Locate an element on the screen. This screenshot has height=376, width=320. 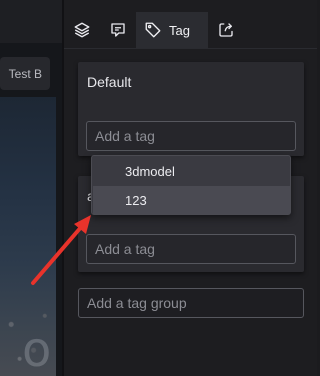
tag-group-title: Default is located at coordinates (109, 82).